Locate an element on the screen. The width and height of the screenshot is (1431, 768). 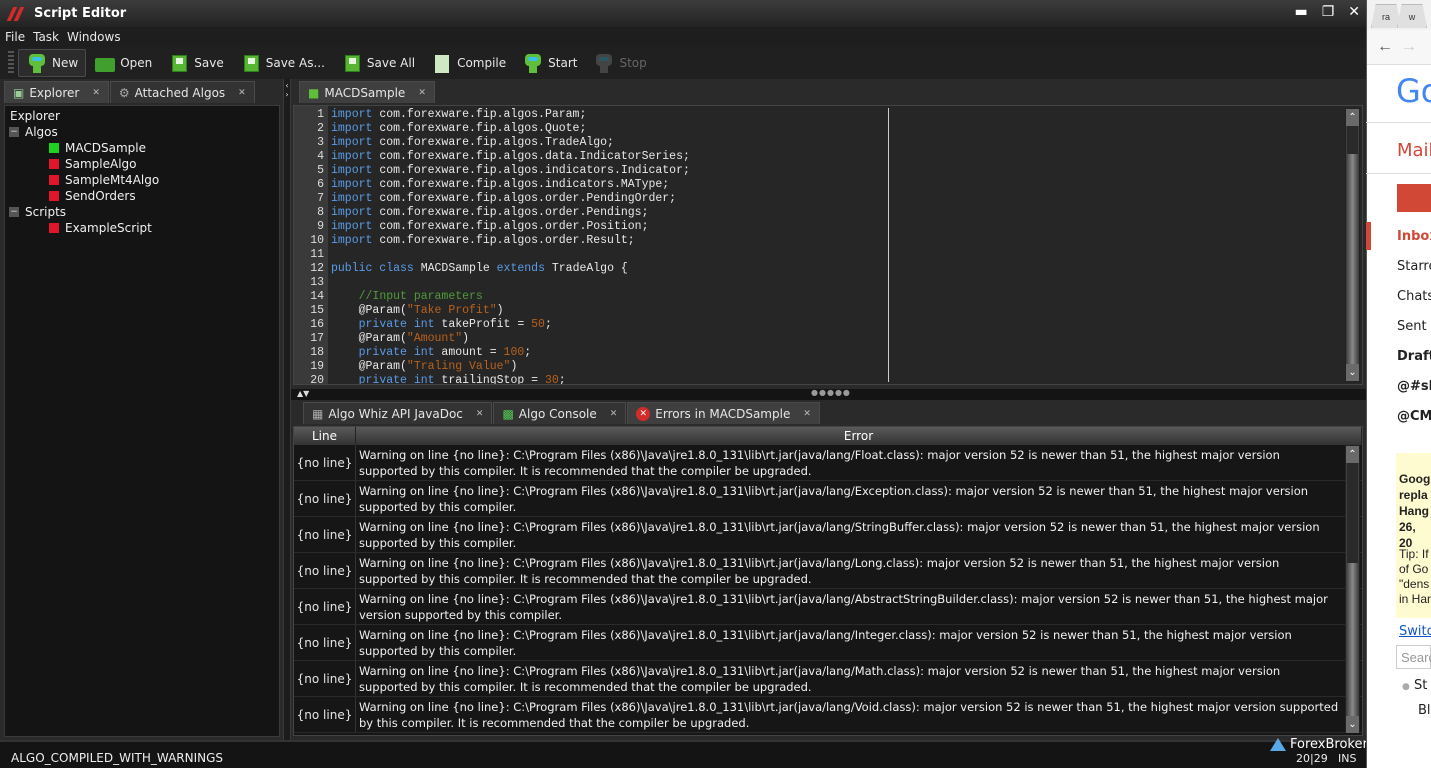
tab-javadoc: ▦ Algo Whiz API JavaDoc ✕ is located at coordinates (398, 413).